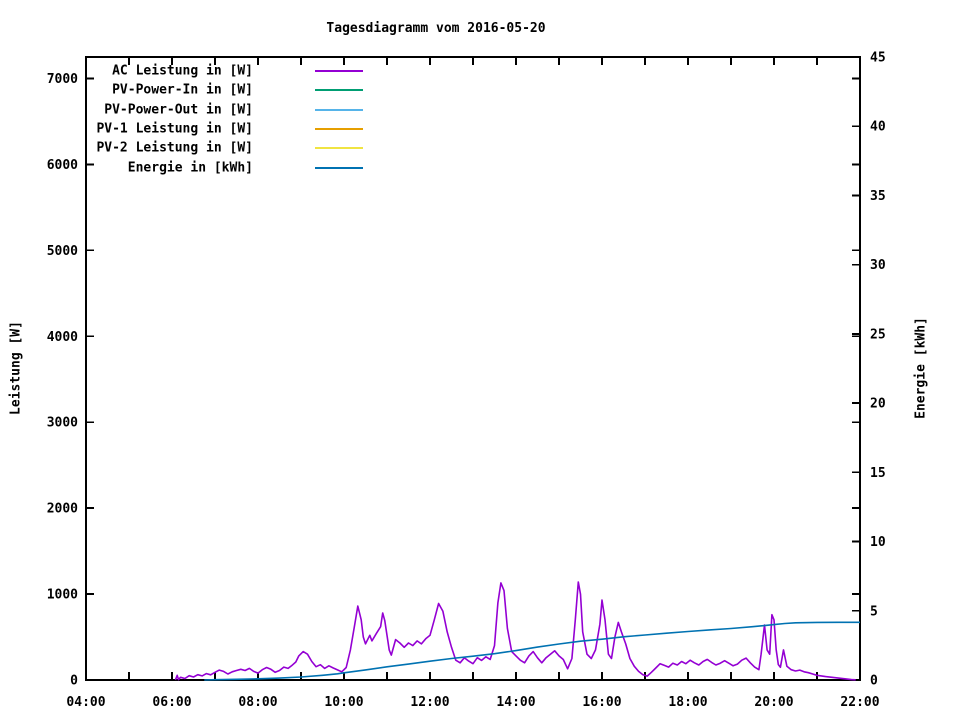 The width and height of the screenshot is (960, 720). Describe the element at coordinates (878, 542) in the screenshot. I see `y-right-tick-label: 10` at that location.